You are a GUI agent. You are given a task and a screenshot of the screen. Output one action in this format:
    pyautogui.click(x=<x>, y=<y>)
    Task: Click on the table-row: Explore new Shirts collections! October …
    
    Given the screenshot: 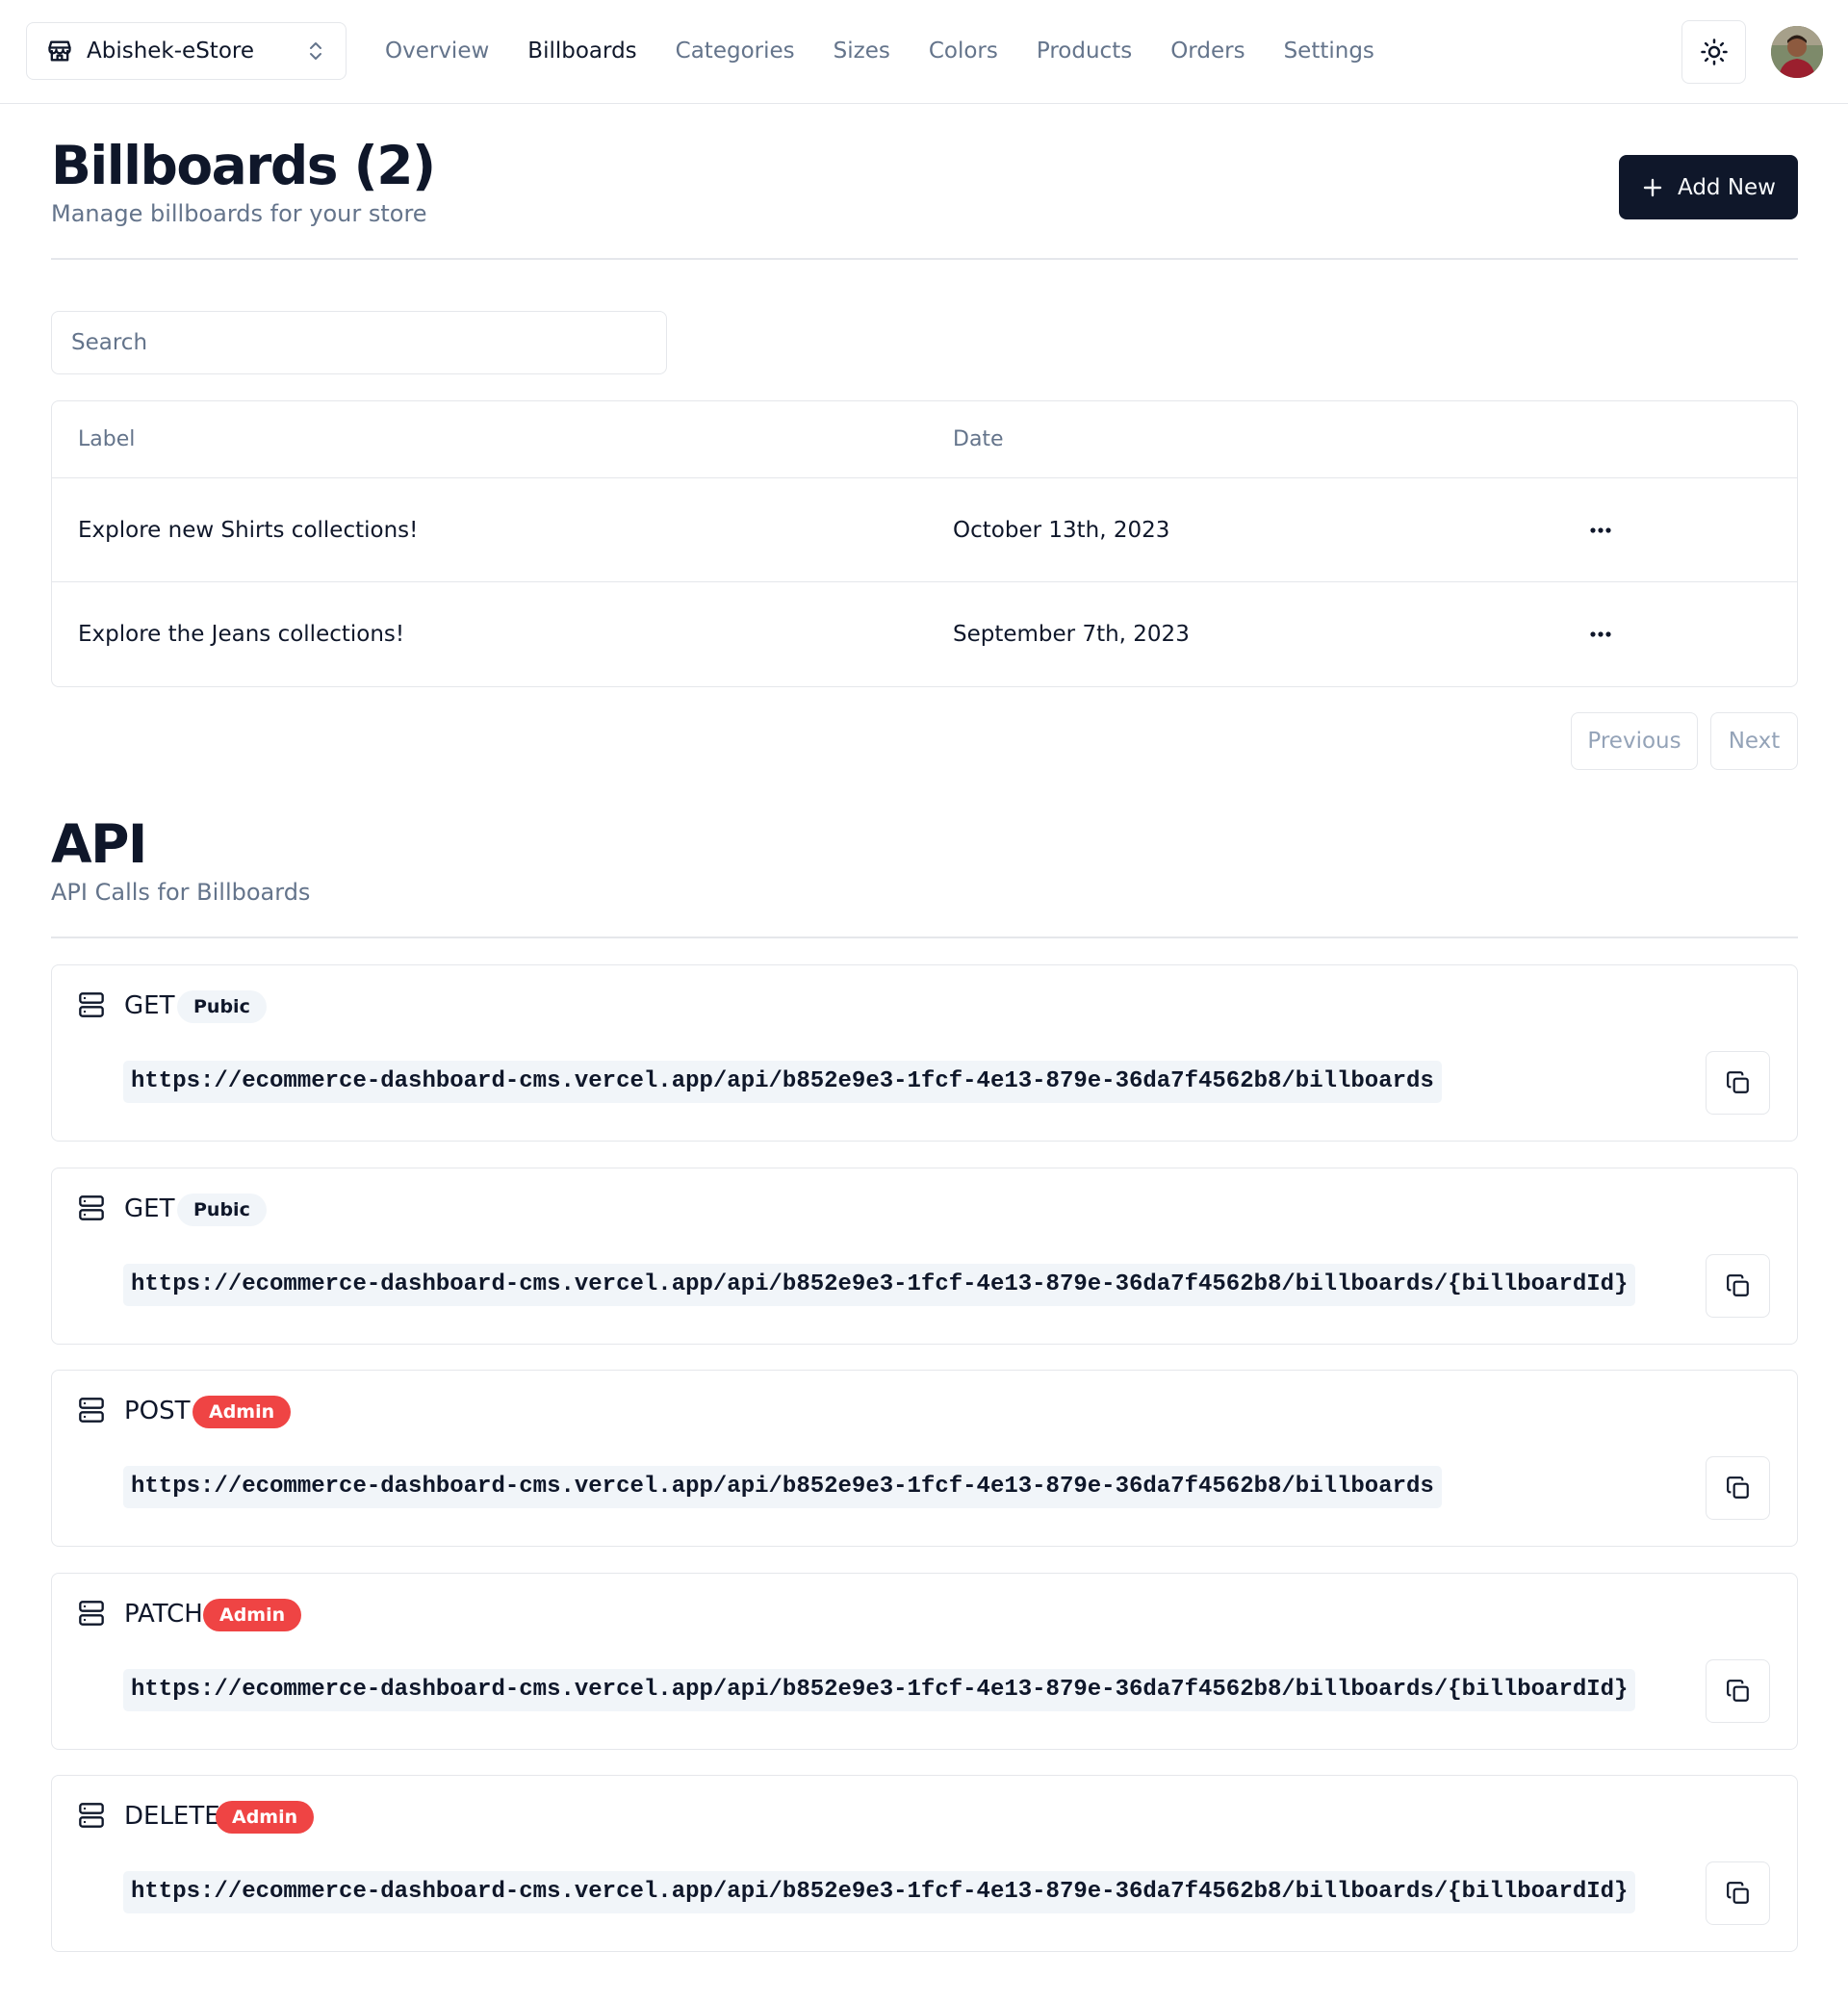 What is the action you would take?
    pyautogui.click(x=924, y=530)
    